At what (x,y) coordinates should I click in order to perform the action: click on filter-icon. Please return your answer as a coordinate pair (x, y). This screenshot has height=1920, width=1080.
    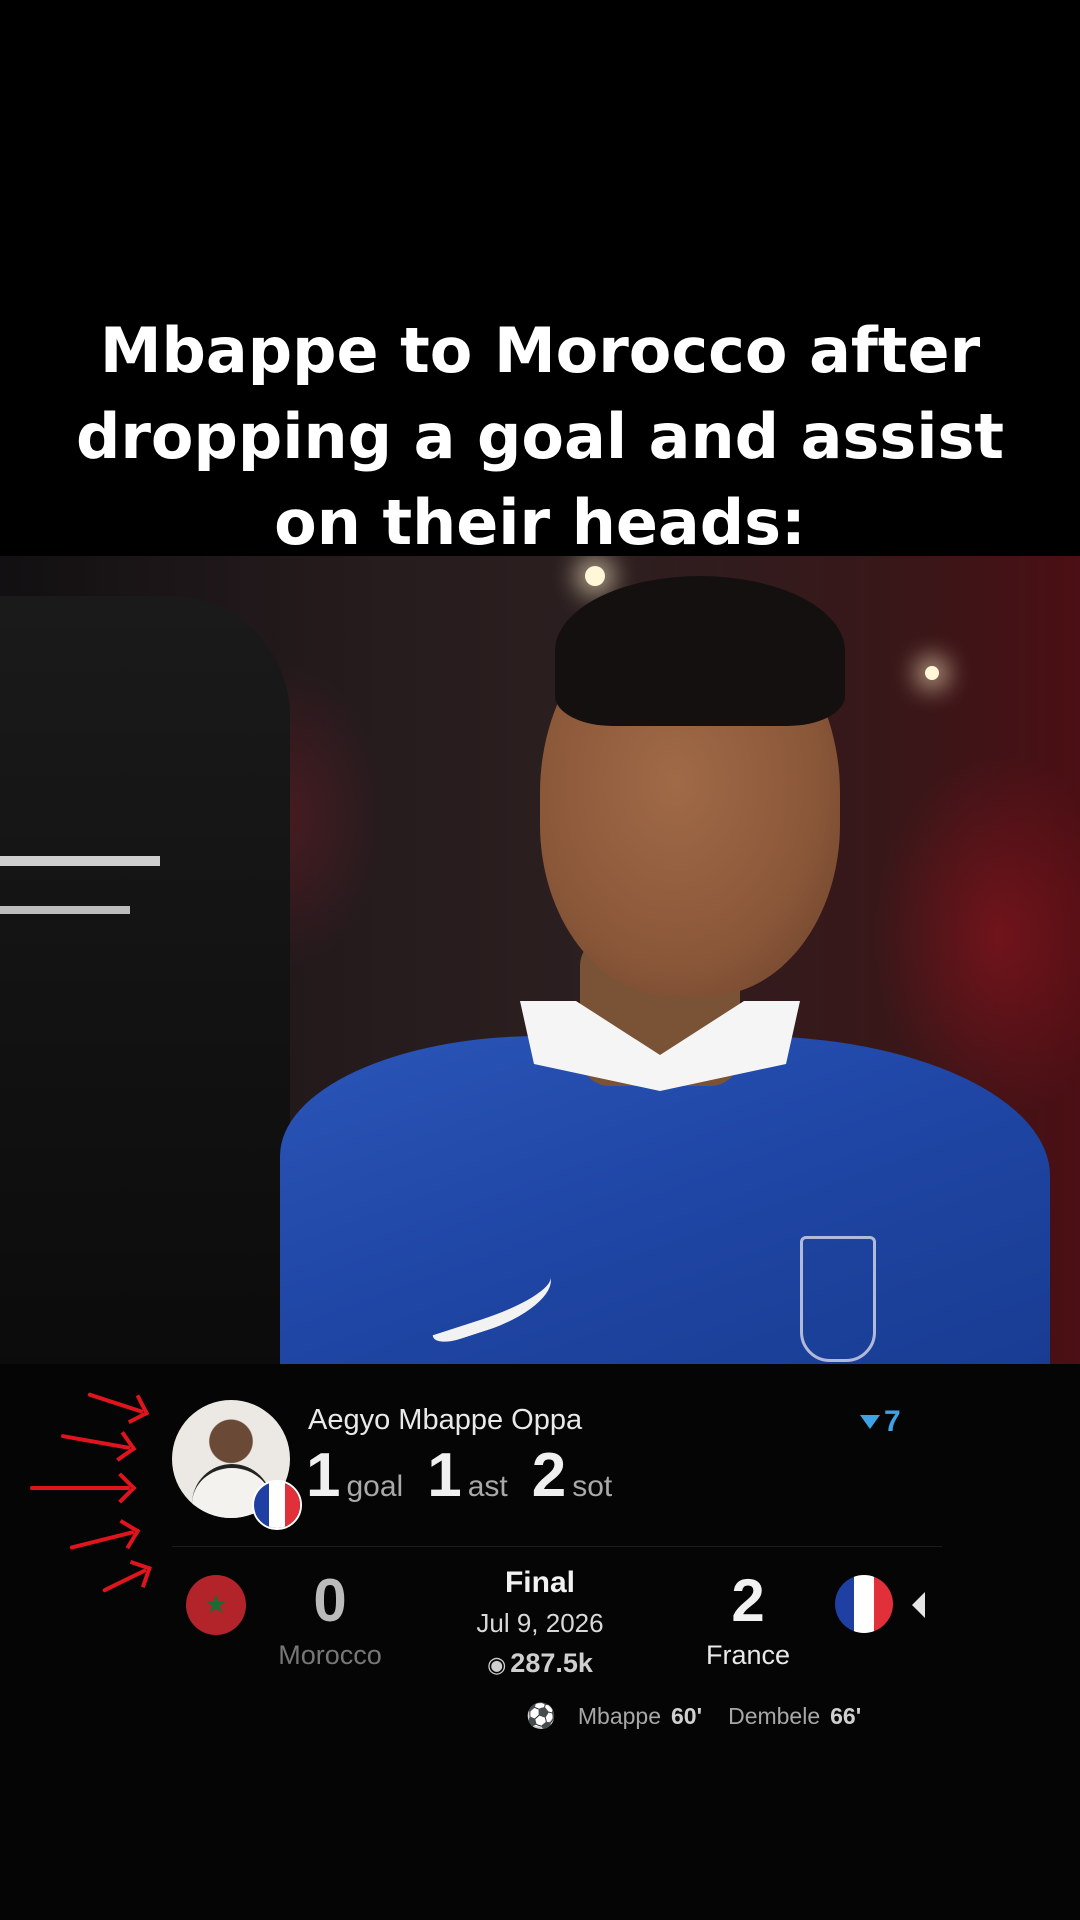
    Looking at the image, I should click on (870, 1422).